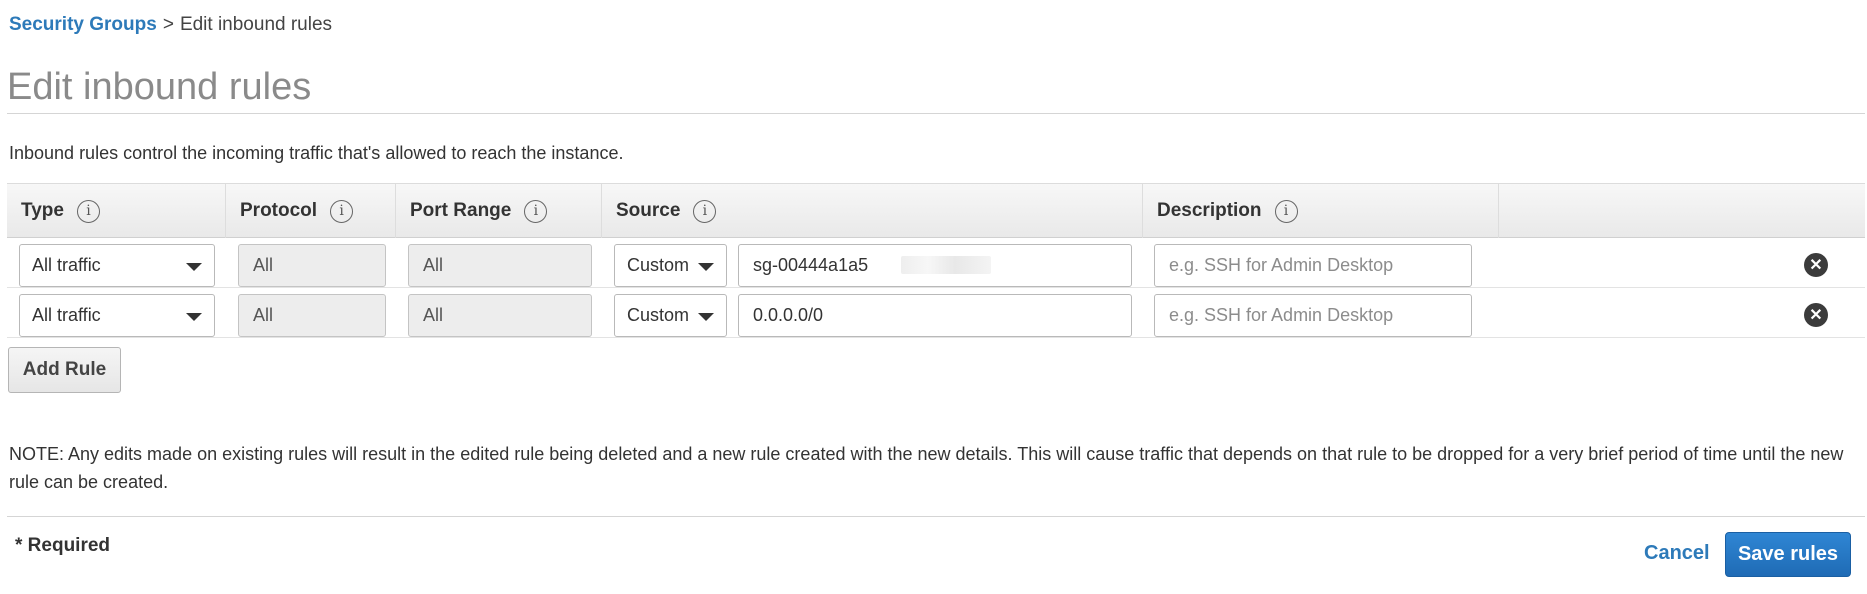  What do you see at coordinates (42, 210) in the screenshot?
I see `column-header-label: Type` at bounding box center [42, 210].